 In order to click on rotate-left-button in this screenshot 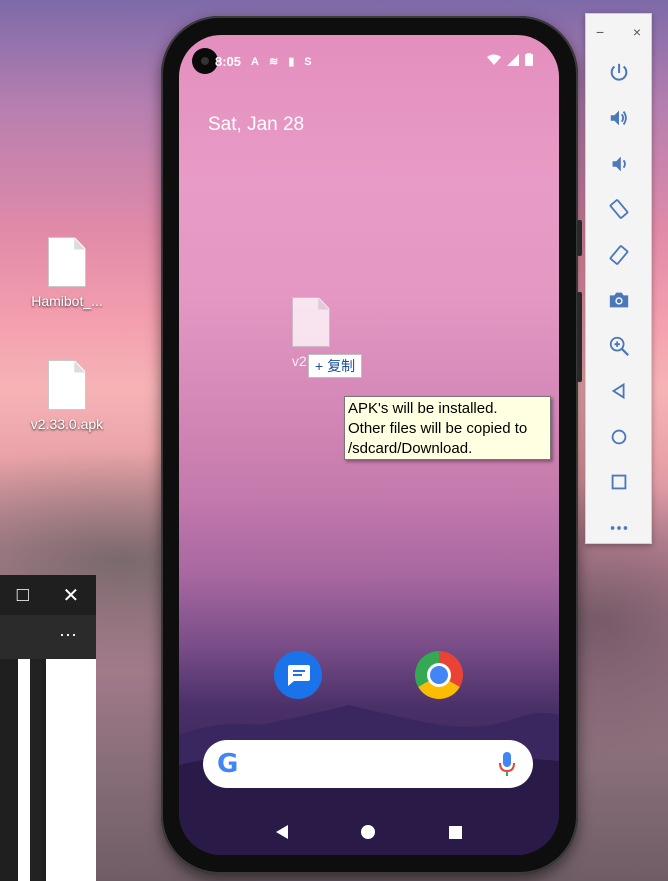, I will do `click(618, 210)`.